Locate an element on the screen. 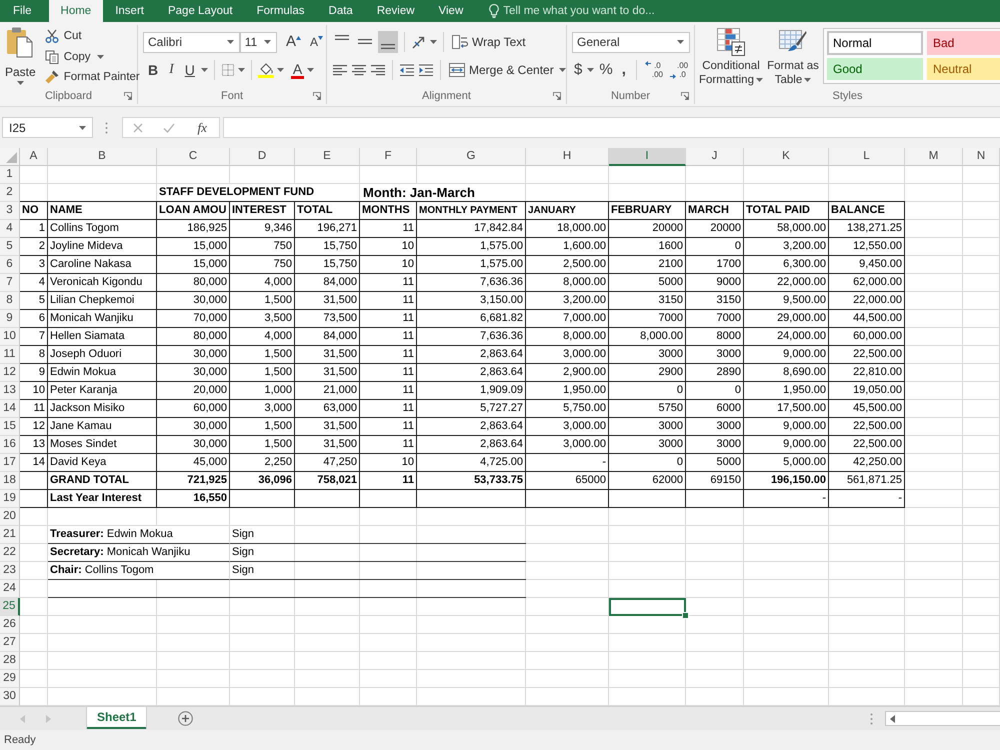 This screenshot has width=1000, height=750. diagonal-arrow-icon is located at coordinates (419, 42).